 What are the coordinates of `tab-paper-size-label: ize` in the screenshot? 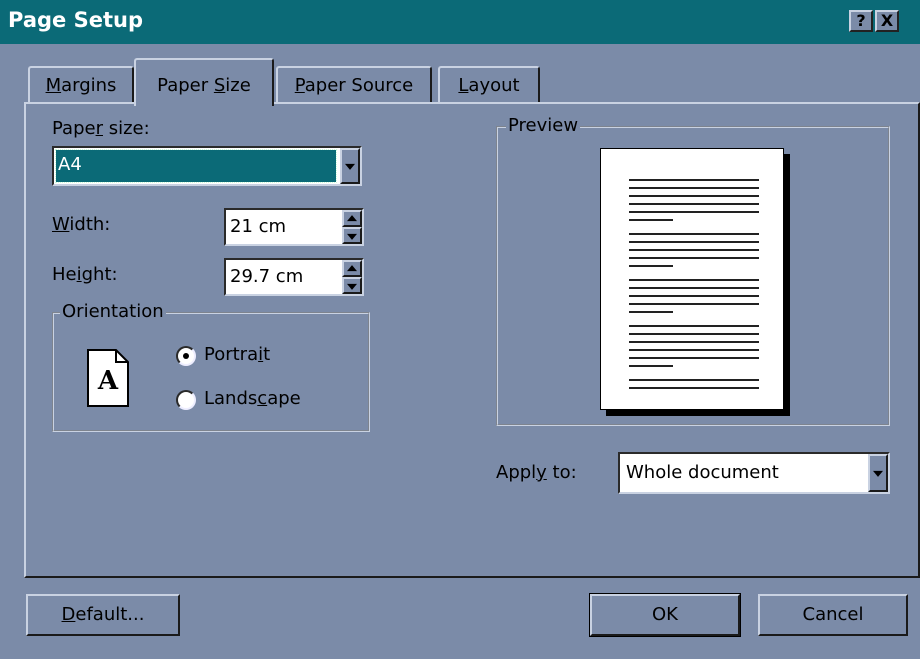 It's located at (238, 85).